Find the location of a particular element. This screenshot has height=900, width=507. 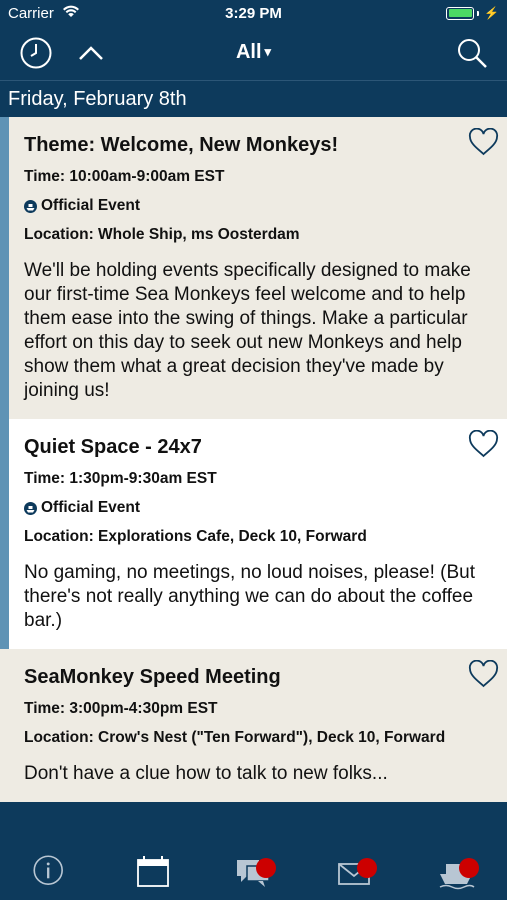

tab-bar is located at coordinates (253, 870).